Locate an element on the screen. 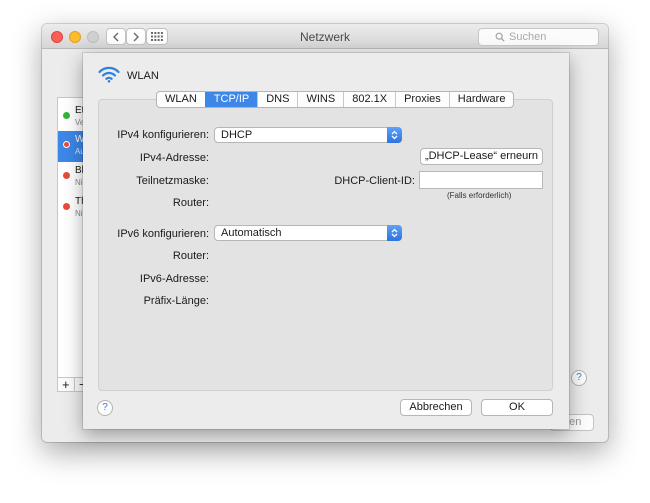 The image size is (650, 503). client-id-hint: (Falls erforderlich) is located at coordinates (479, 195).